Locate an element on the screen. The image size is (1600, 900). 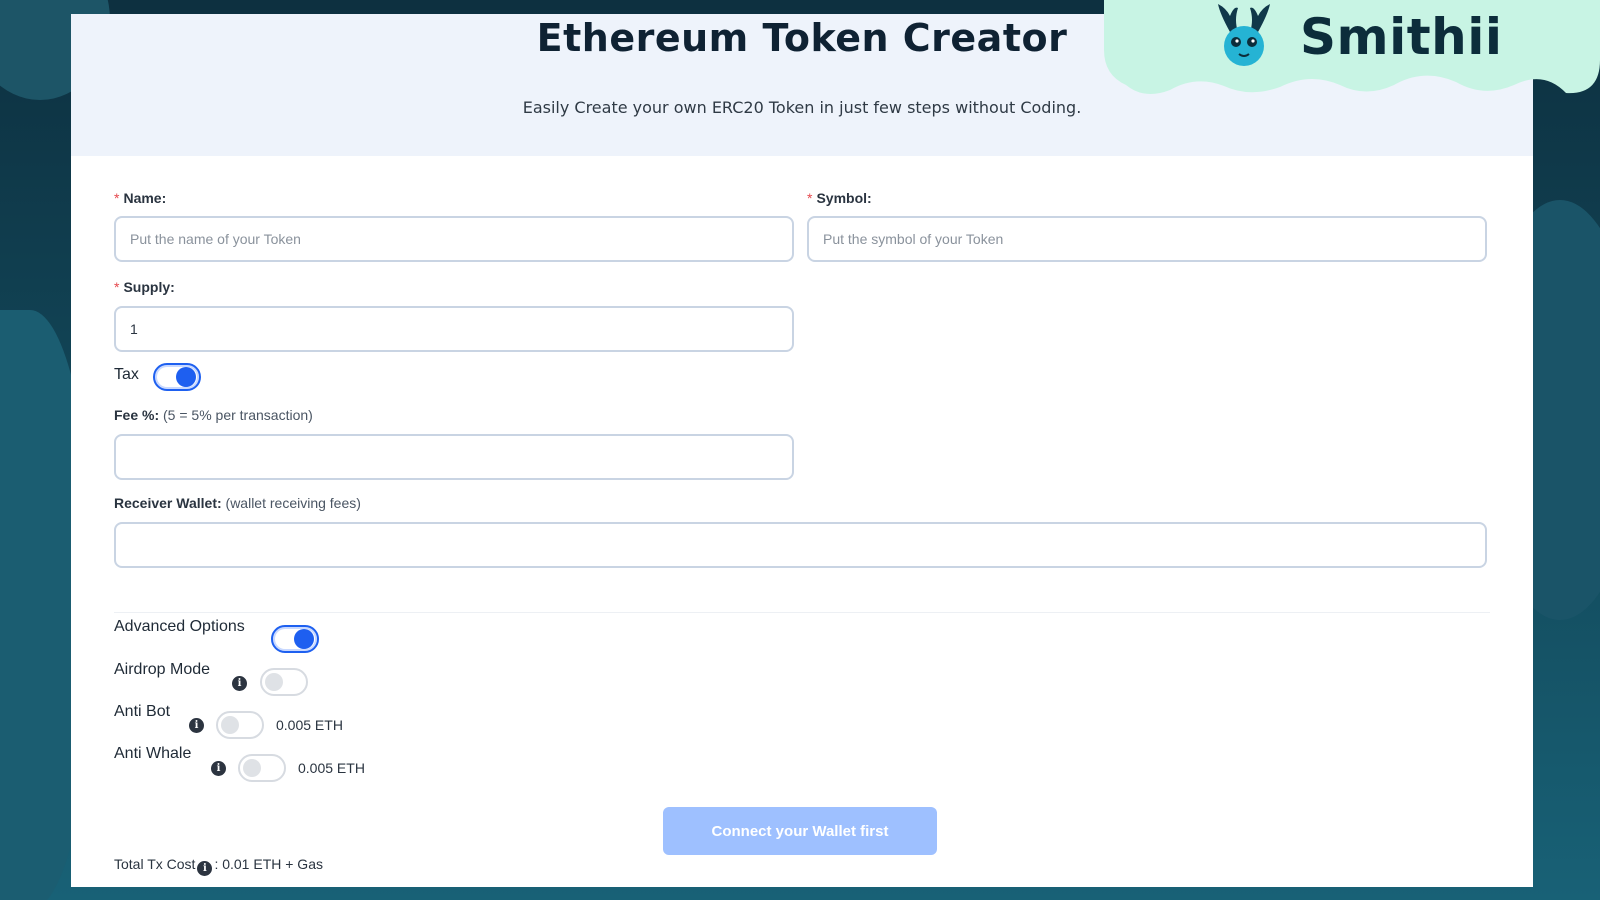
supply-label: * Supply: is located at coordinates (144, 287).